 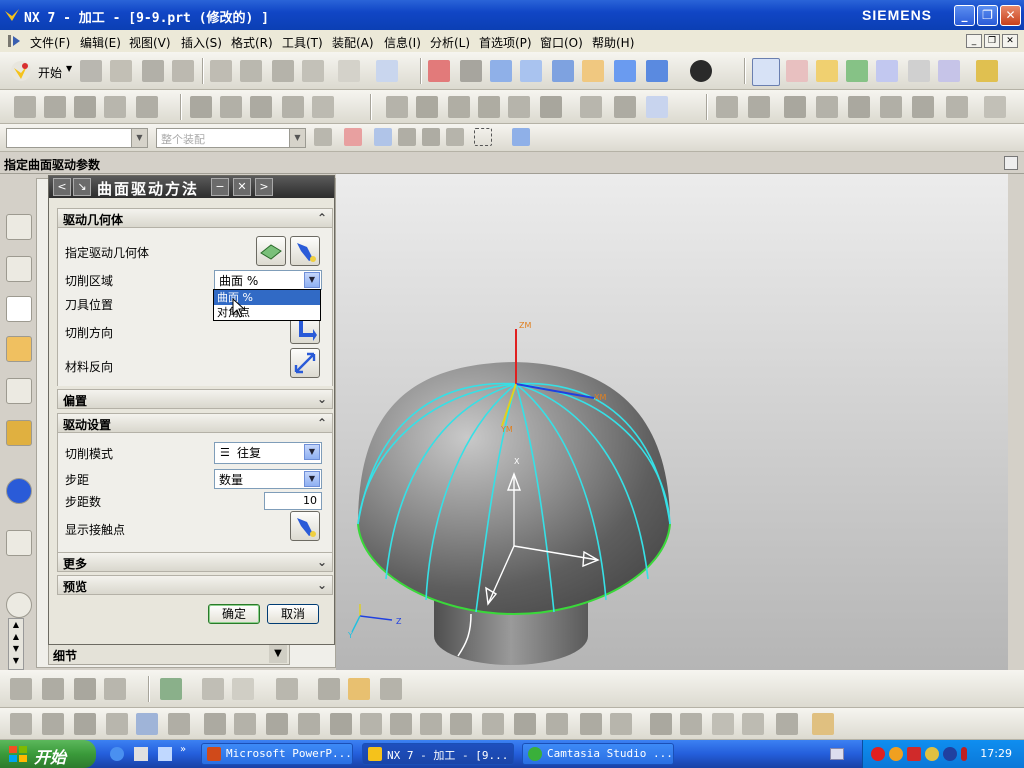 What do you see at coordinates (305, 526) in the screenshot?
I see `show-contact-button` at bounding box center [305, 526].